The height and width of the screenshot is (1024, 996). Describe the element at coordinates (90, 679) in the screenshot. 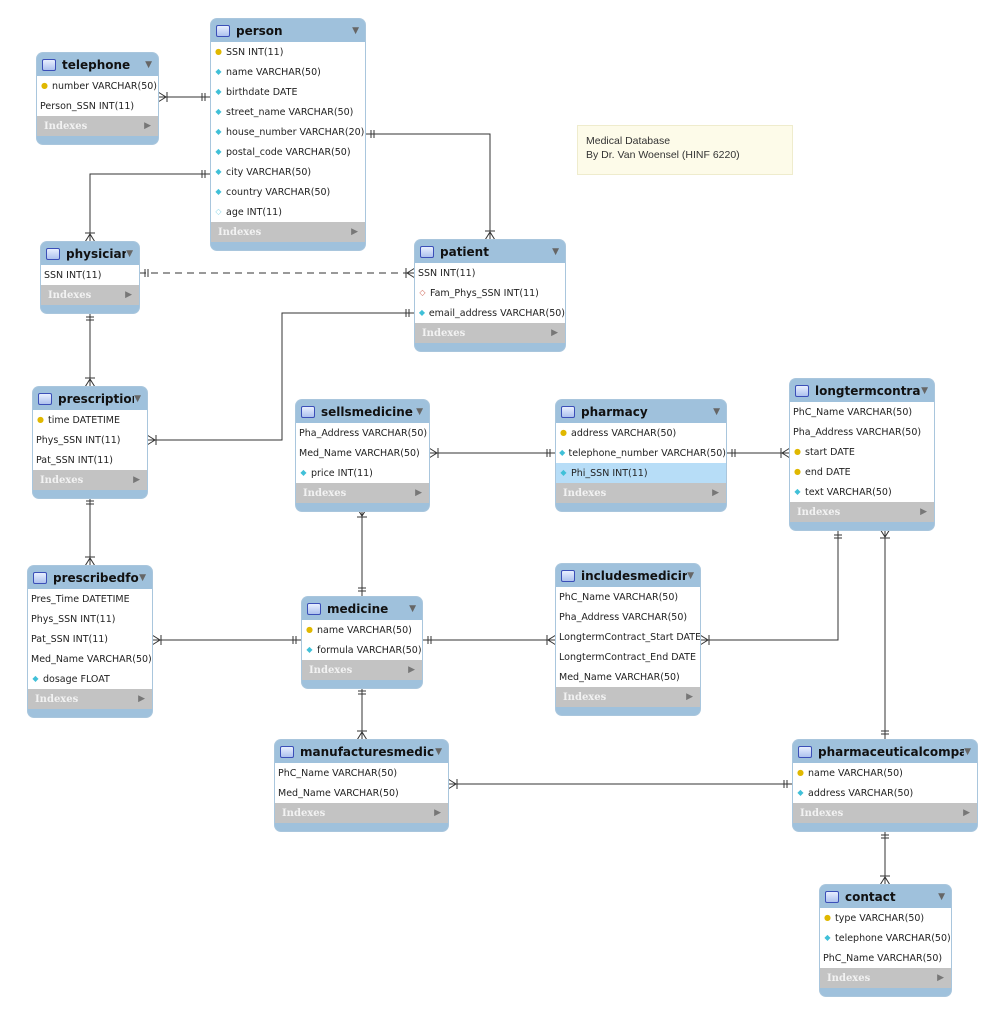

I see `column-row: ◆ dosage FLOAT` at that location.